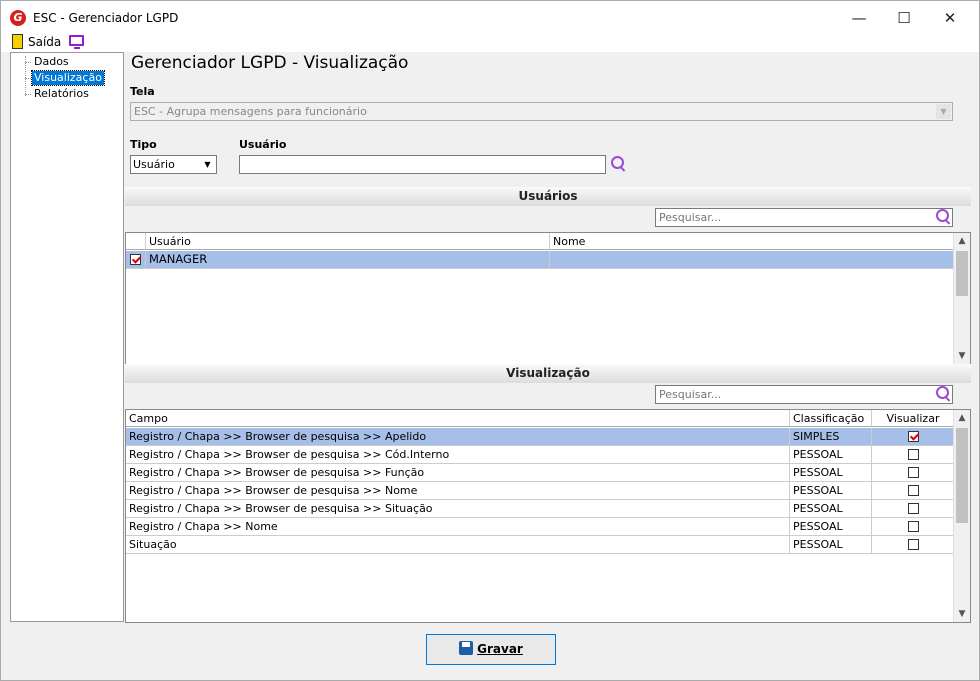 The height and width of the screenshot is (681, 980). Describe the element at coordinates (263, 144) in the screenshot. I see `usuario-label: Usuário` at that location.